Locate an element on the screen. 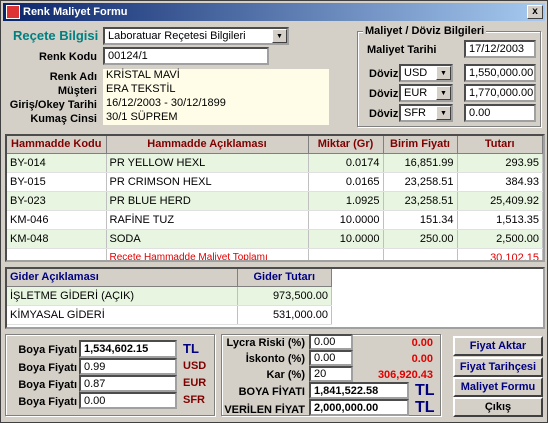 Image resolution: width=548 pixels, height=423 pixels. fiyat-aktar-button: Fiyat Aktar is located at coordinates (498, 346).